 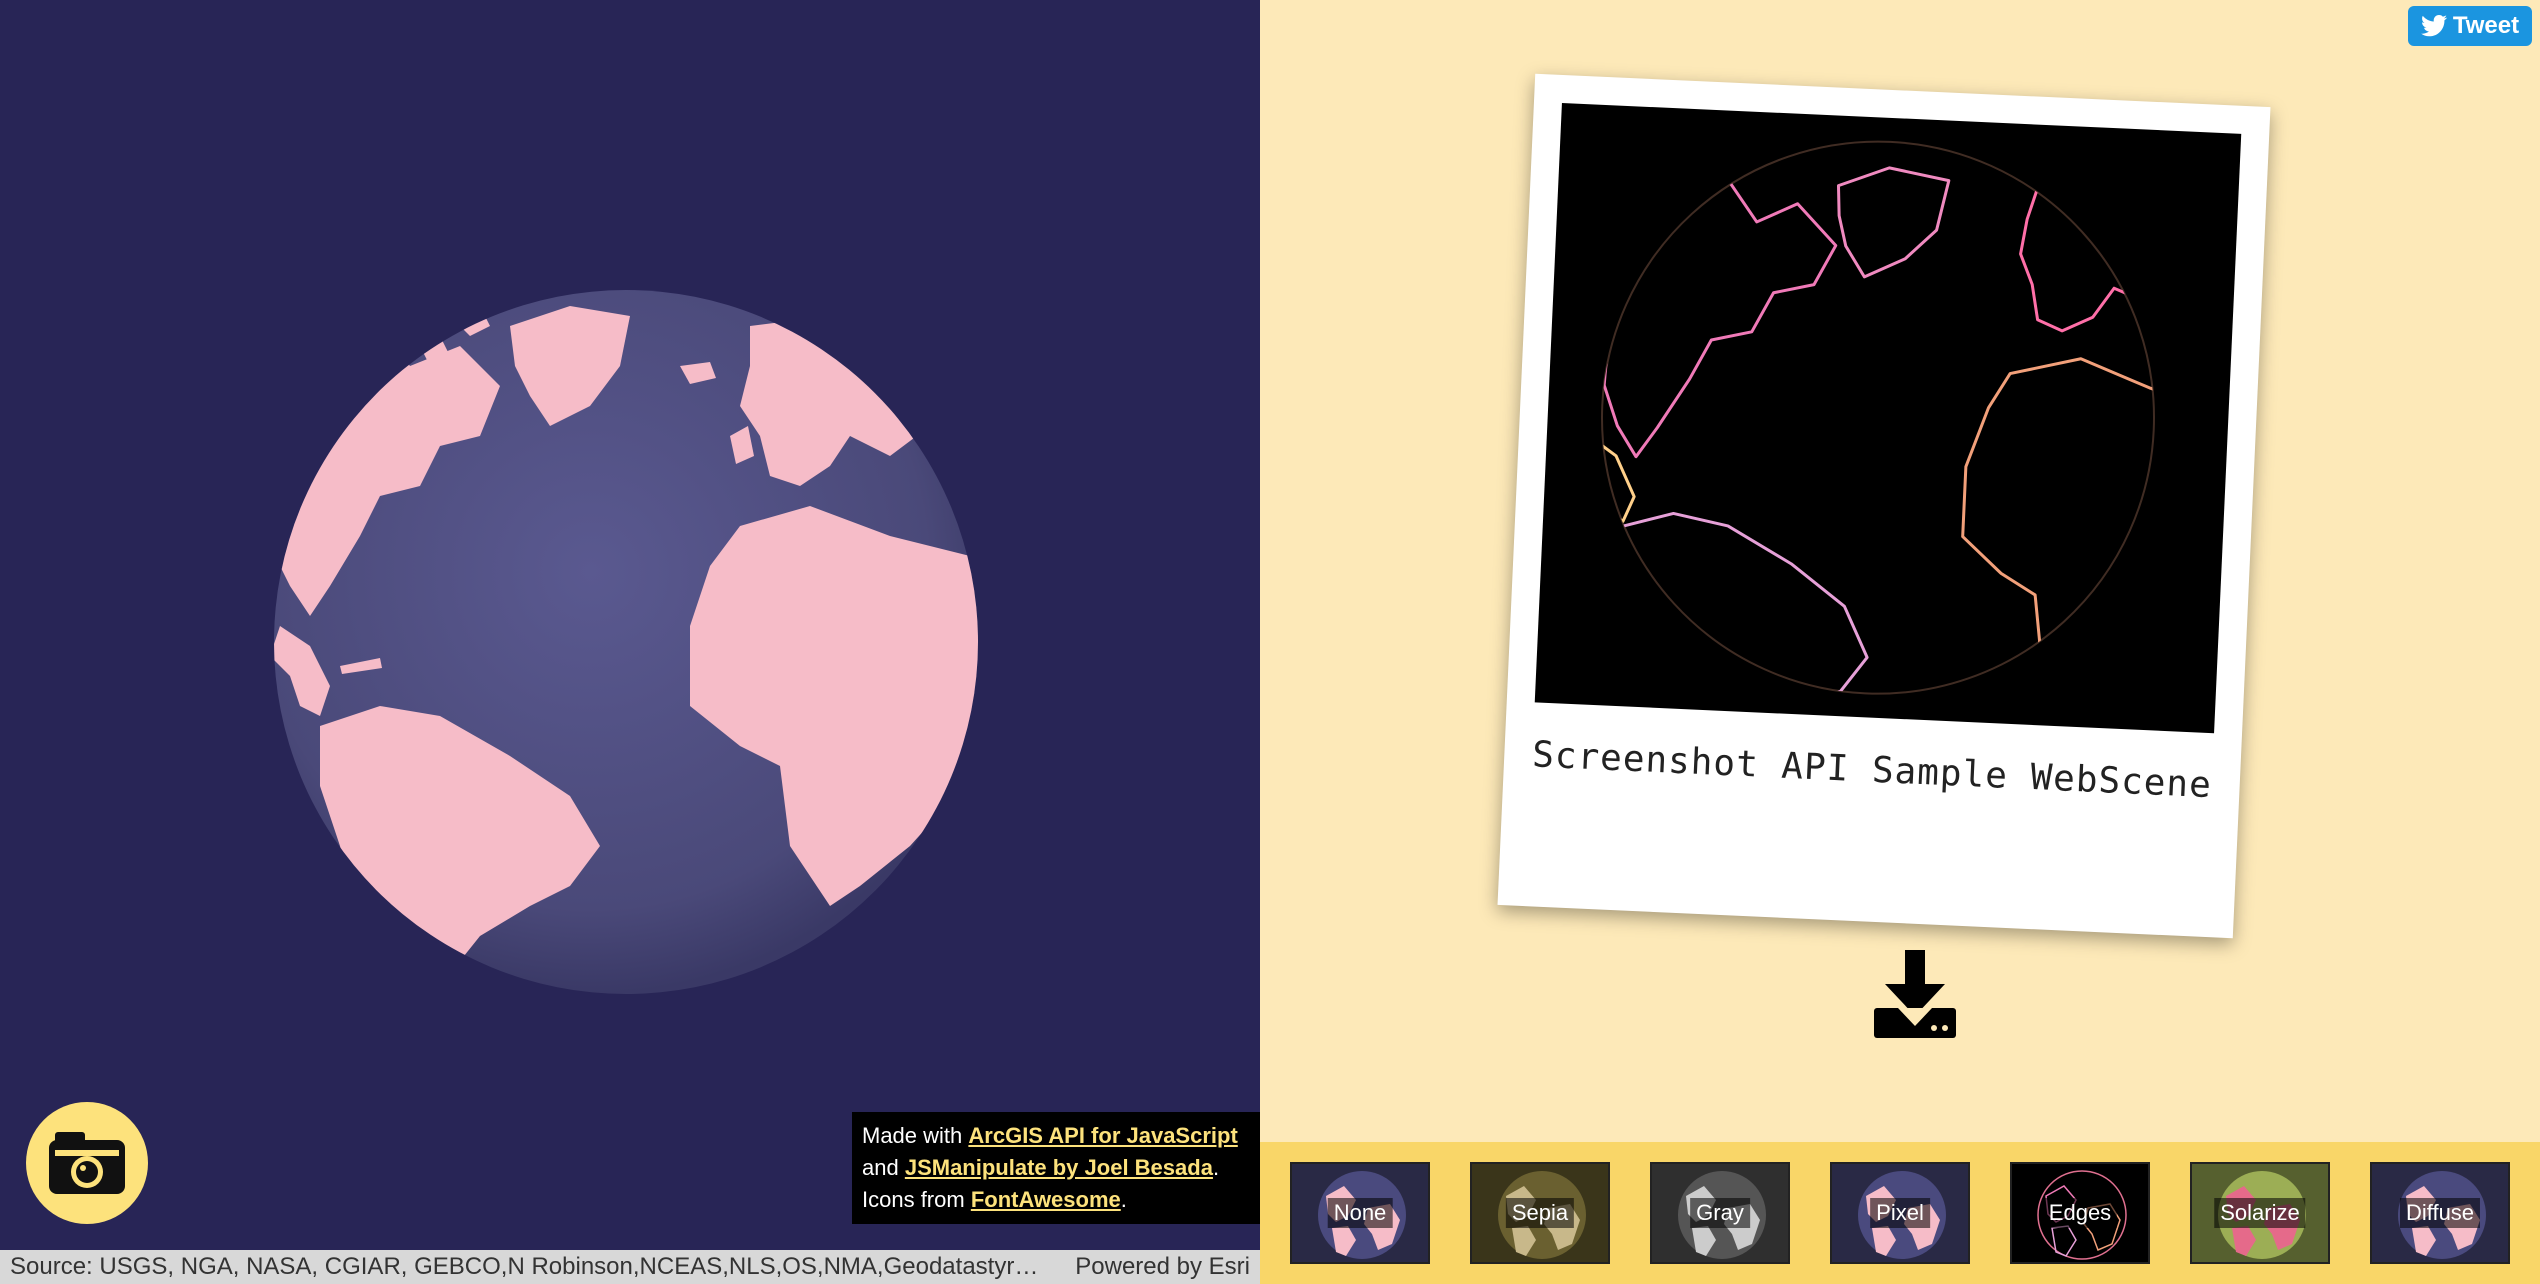 I want to click on filter-pixel: Pixel, so click(x=1900, y=1213).